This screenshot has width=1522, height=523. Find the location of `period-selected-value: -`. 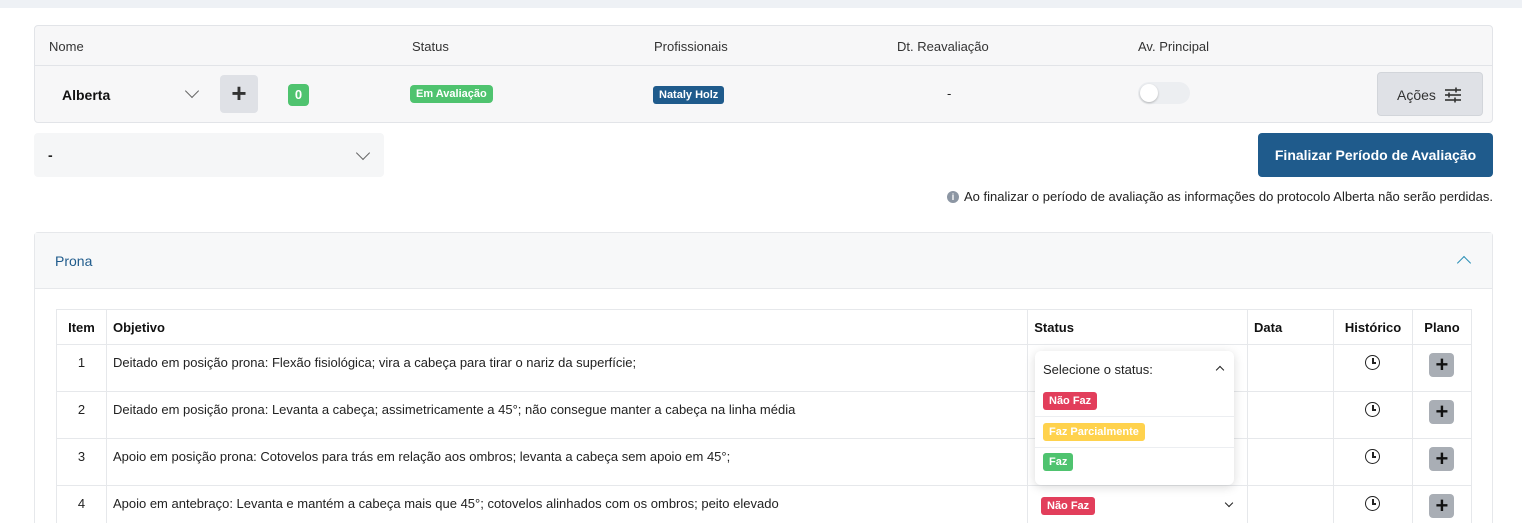

period-selected-value: - is located at coordinates (50, 155).